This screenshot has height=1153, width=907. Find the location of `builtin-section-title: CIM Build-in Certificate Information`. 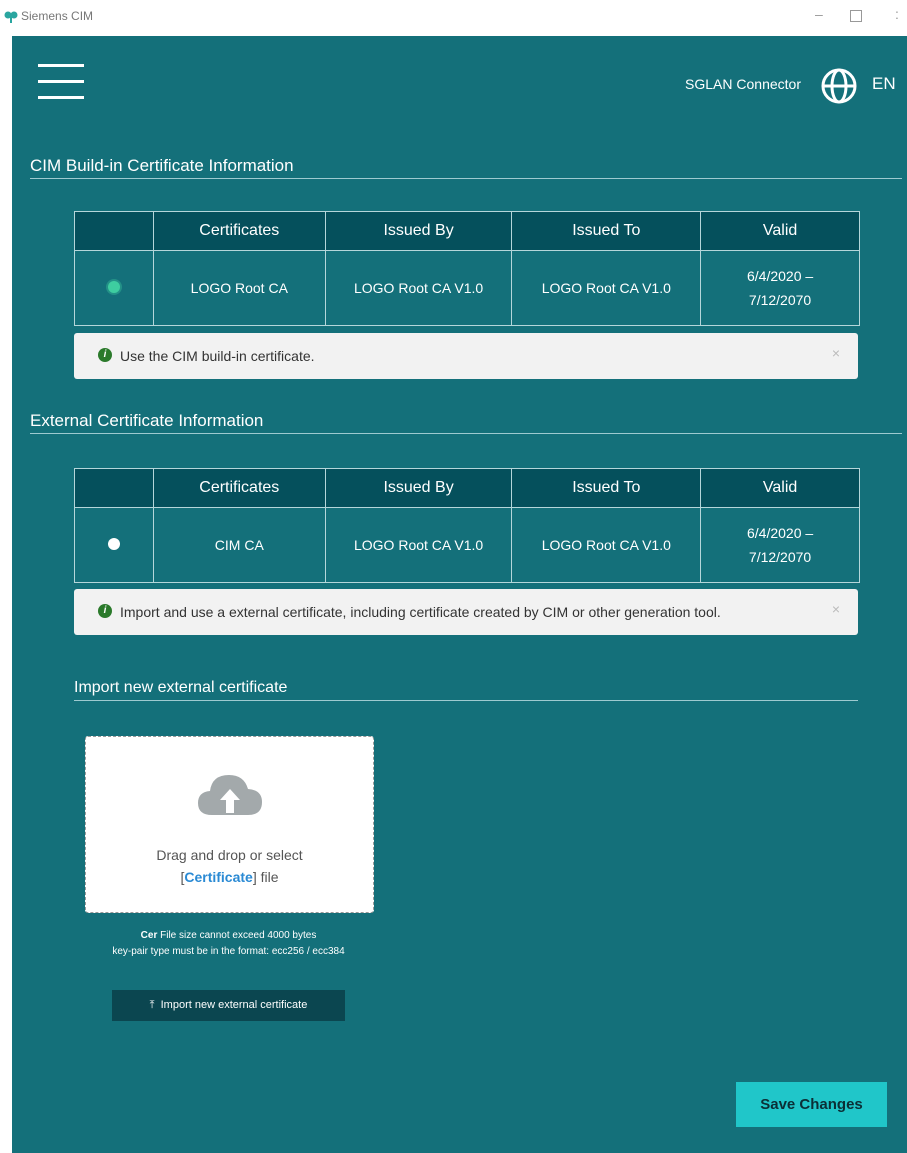

builtin-section-title: CIM Build-in Certificate Information is located at coordinates (162, 165).